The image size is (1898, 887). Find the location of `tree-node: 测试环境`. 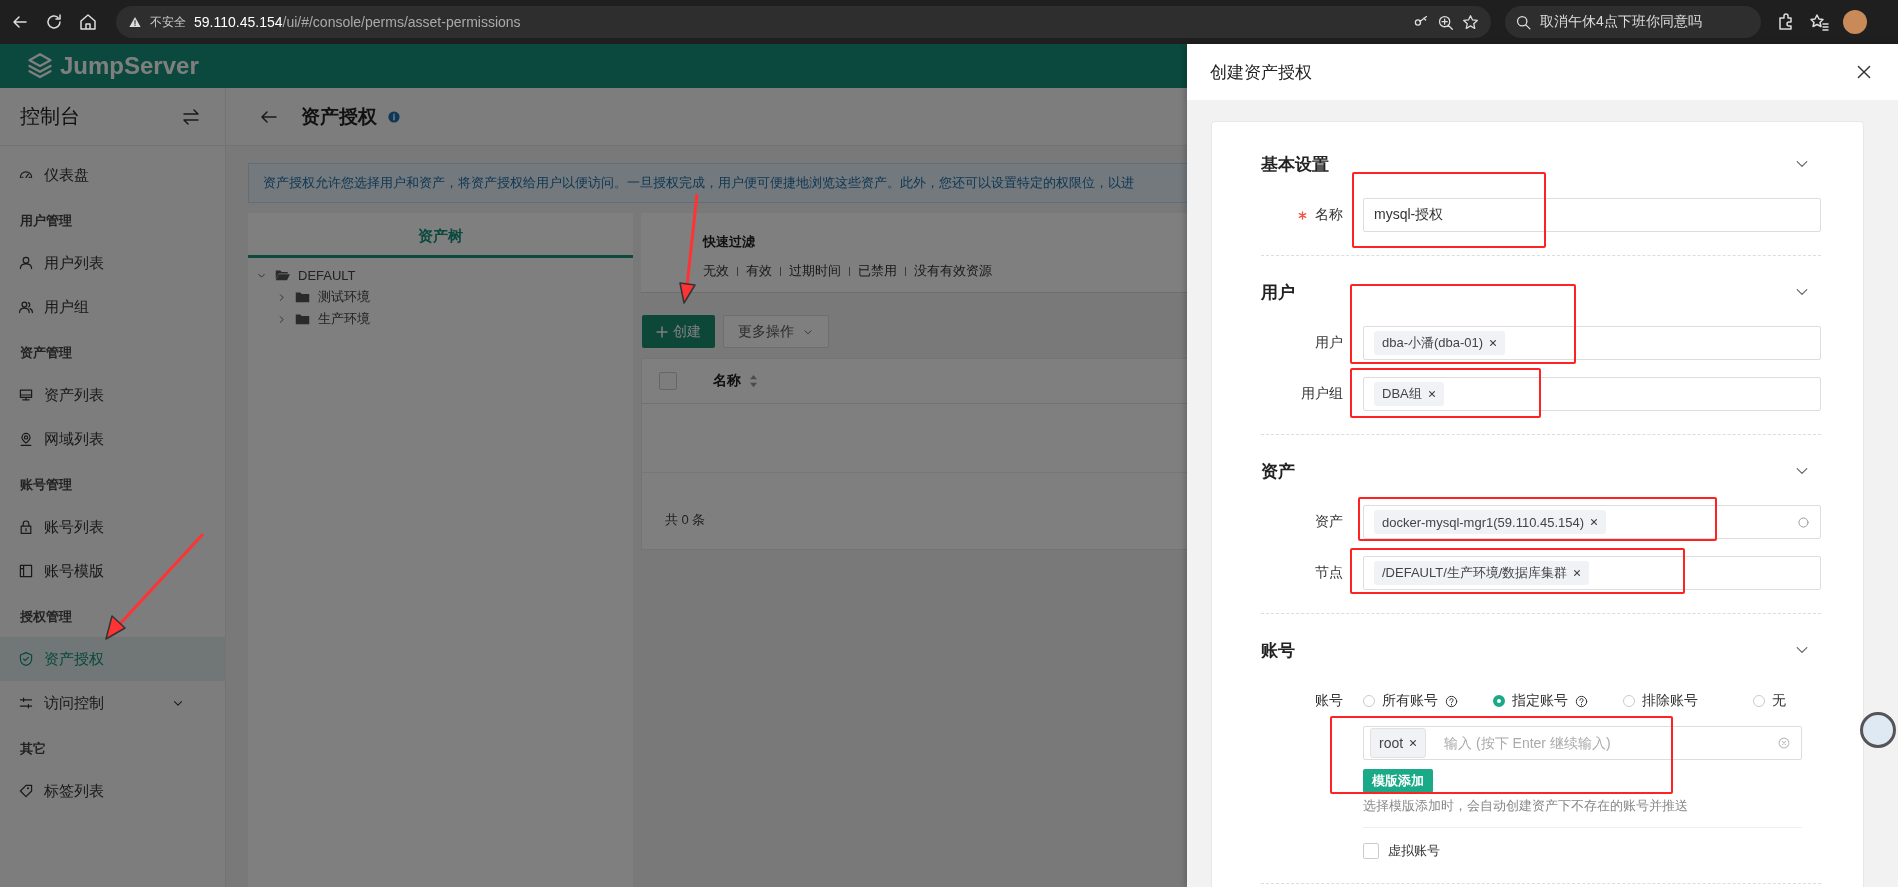

tree-node: 测试环境 is located at coordinates (344, 297).